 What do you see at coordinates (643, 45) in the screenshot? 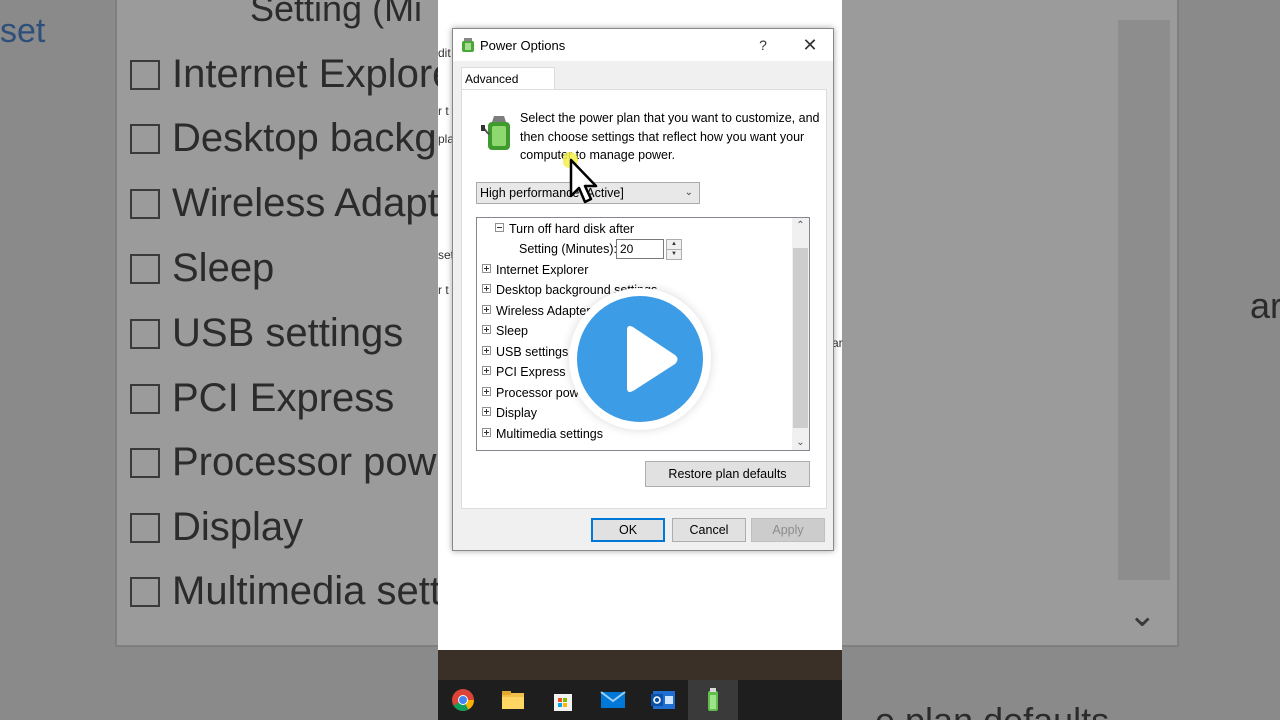
I see `title-bar: Power Options ? ✕` at bounding box center [643, 45].